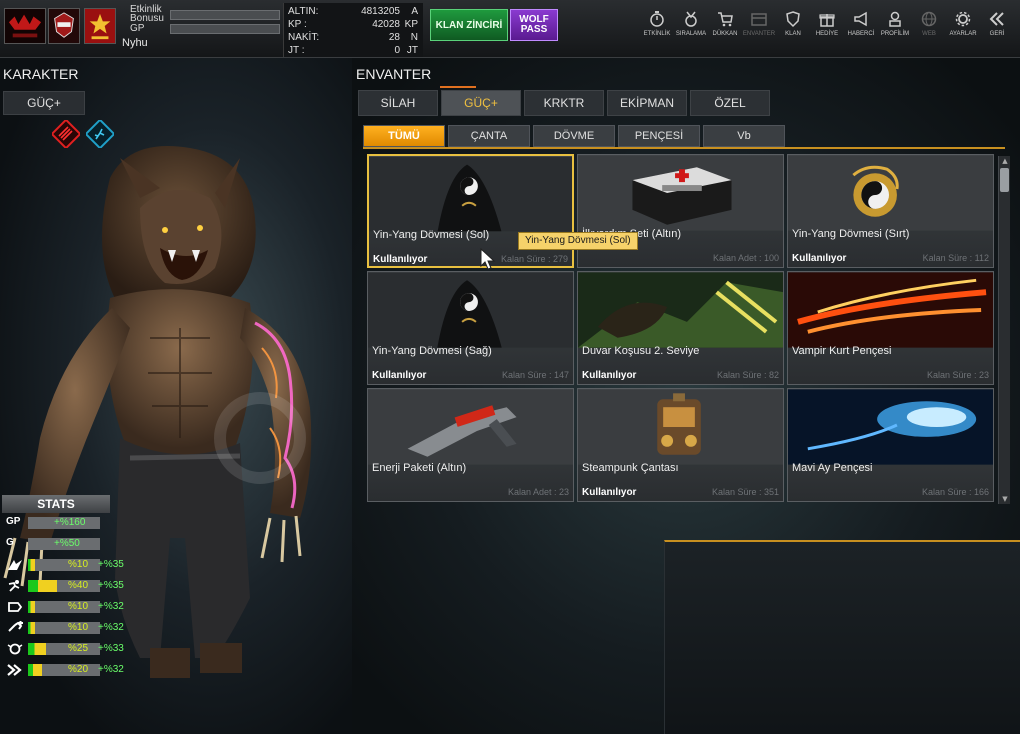 The height and width of the screenshot is (734, 1020). What do you see at coordinates (832, 468) in the screenshot?
I see `item-name: Mavi Ay Pençesi` at bounding box center [832, 468].